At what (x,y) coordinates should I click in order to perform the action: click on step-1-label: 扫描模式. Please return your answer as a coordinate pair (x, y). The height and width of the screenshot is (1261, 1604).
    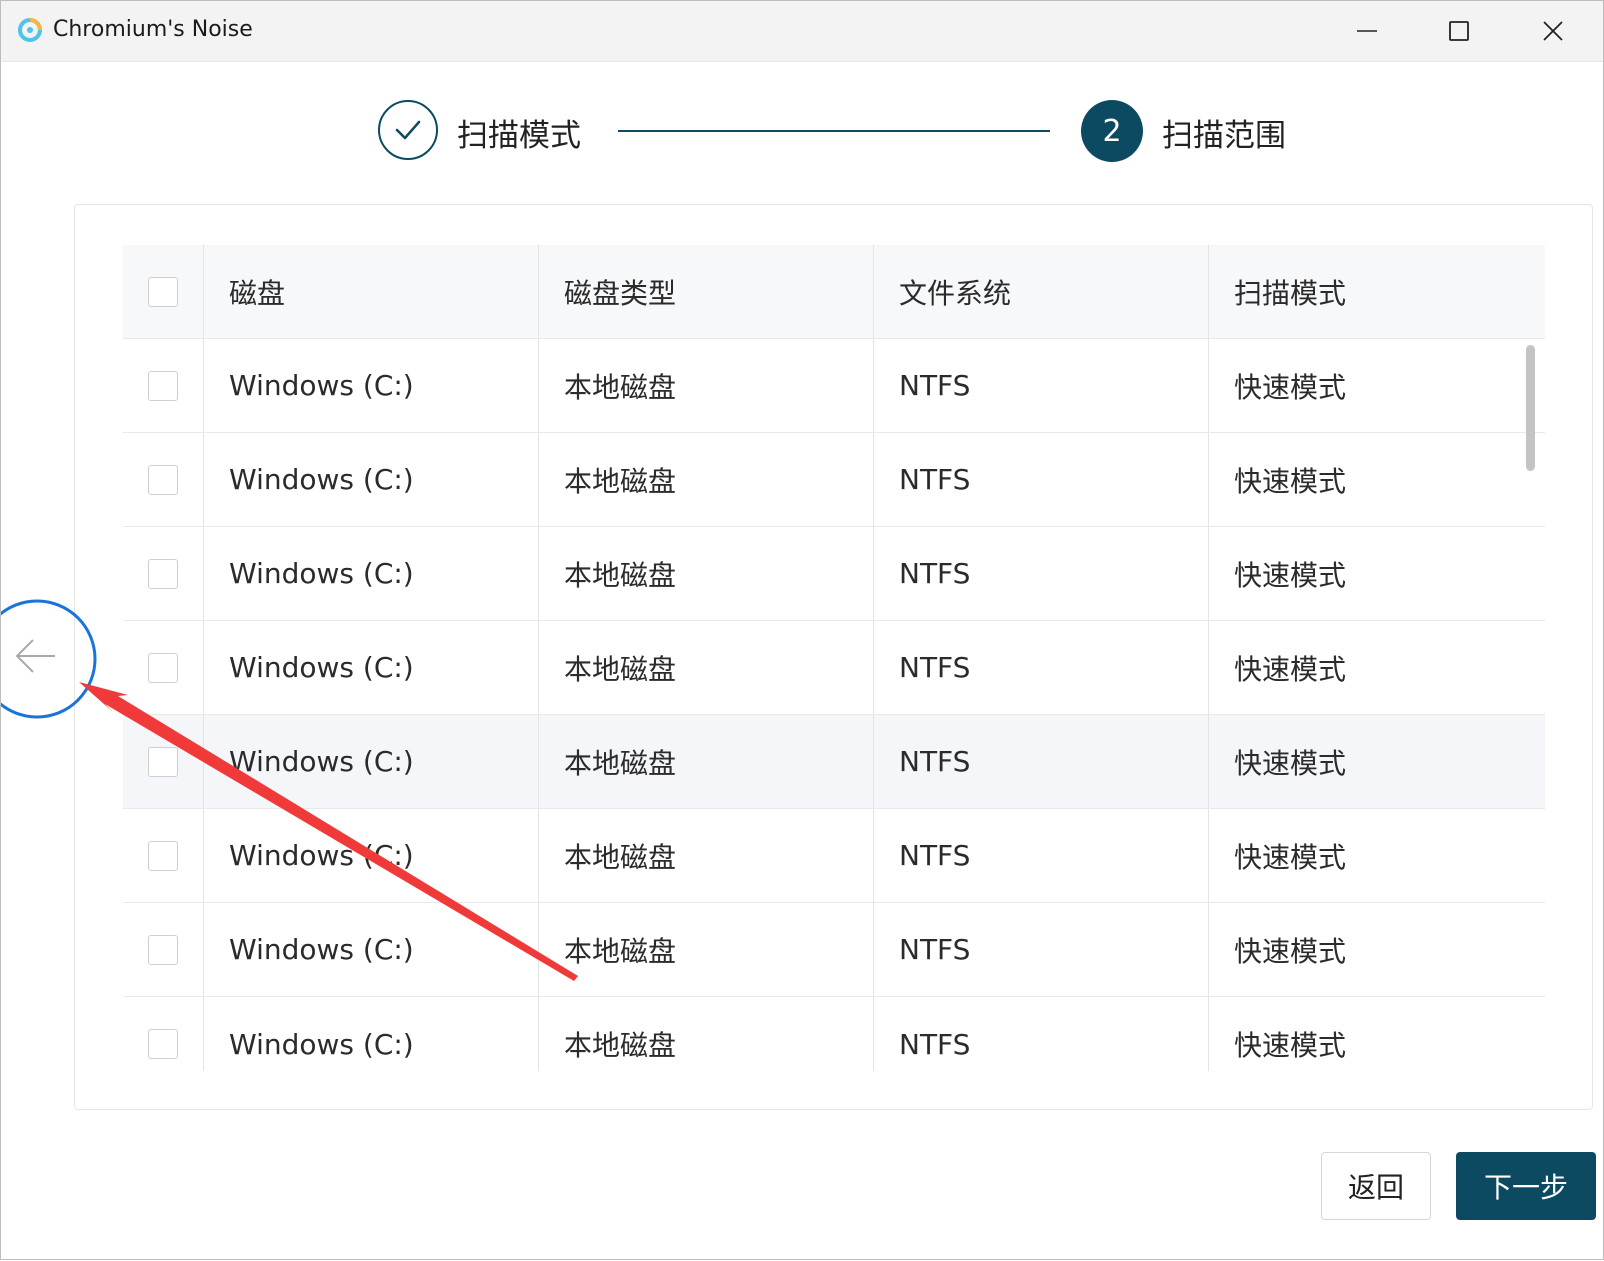
    Looking at the image, I should click on (519, 136).